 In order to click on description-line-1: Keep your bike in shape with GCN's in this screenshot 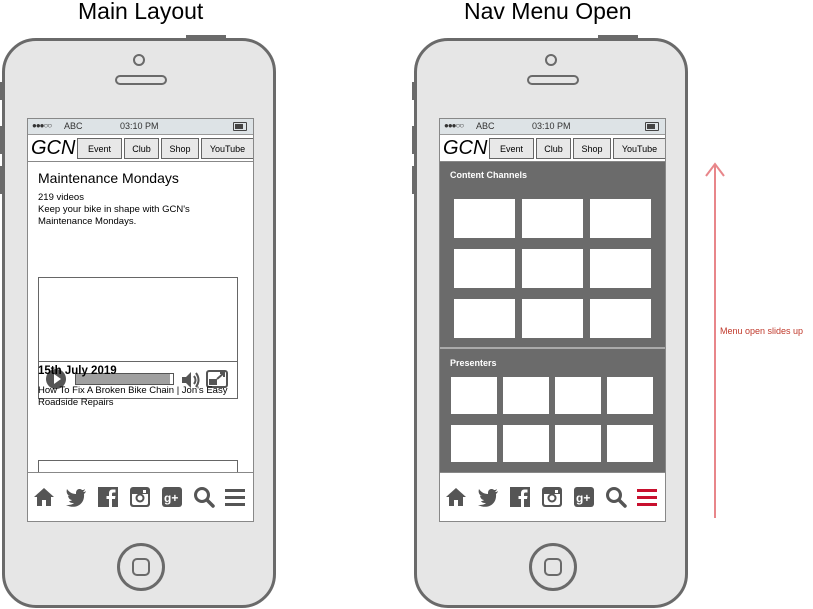, I will do `click(114, 209)`.